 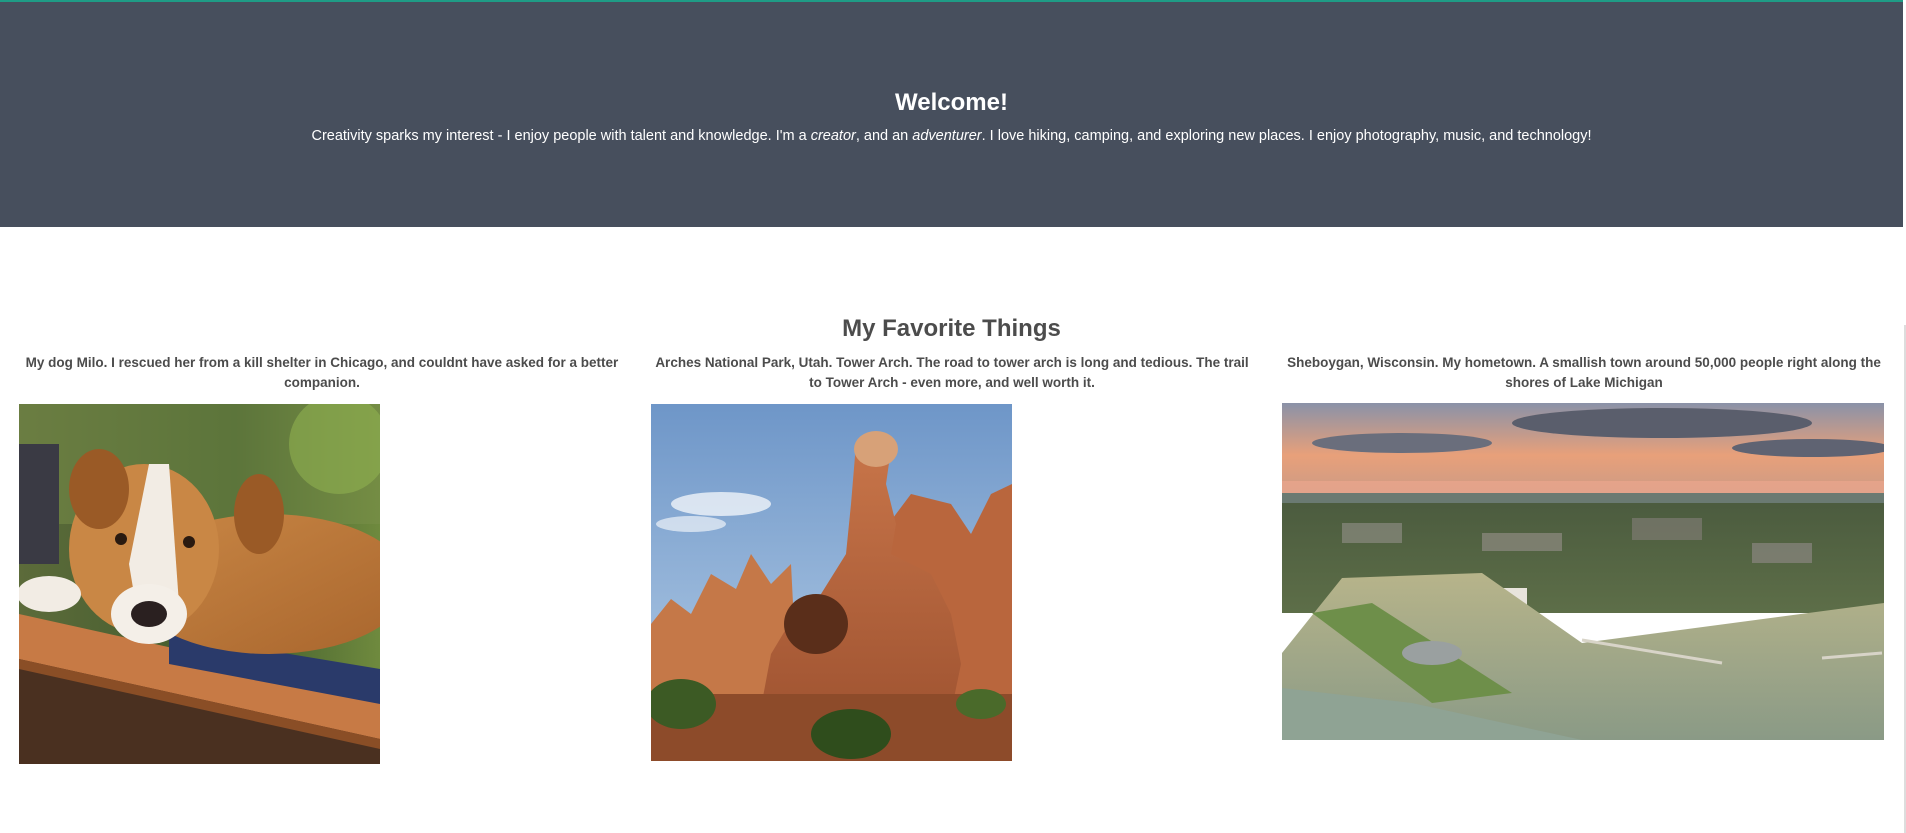 What do you see at coordinates (951, 102) in the screenshot?
I see `hero-title: Welcome!` at bounding box center [951, 102].